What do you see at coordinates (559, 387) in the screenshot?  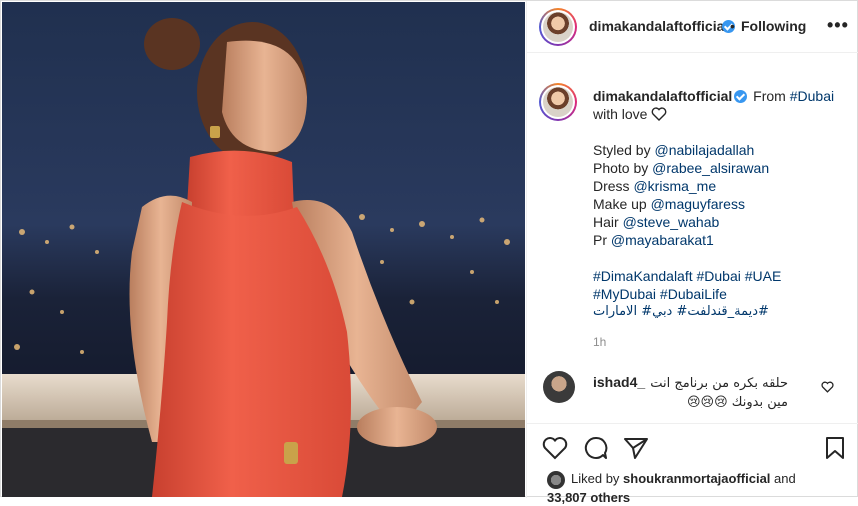 I see `comment-avatar` at bounding box center [559, 387].